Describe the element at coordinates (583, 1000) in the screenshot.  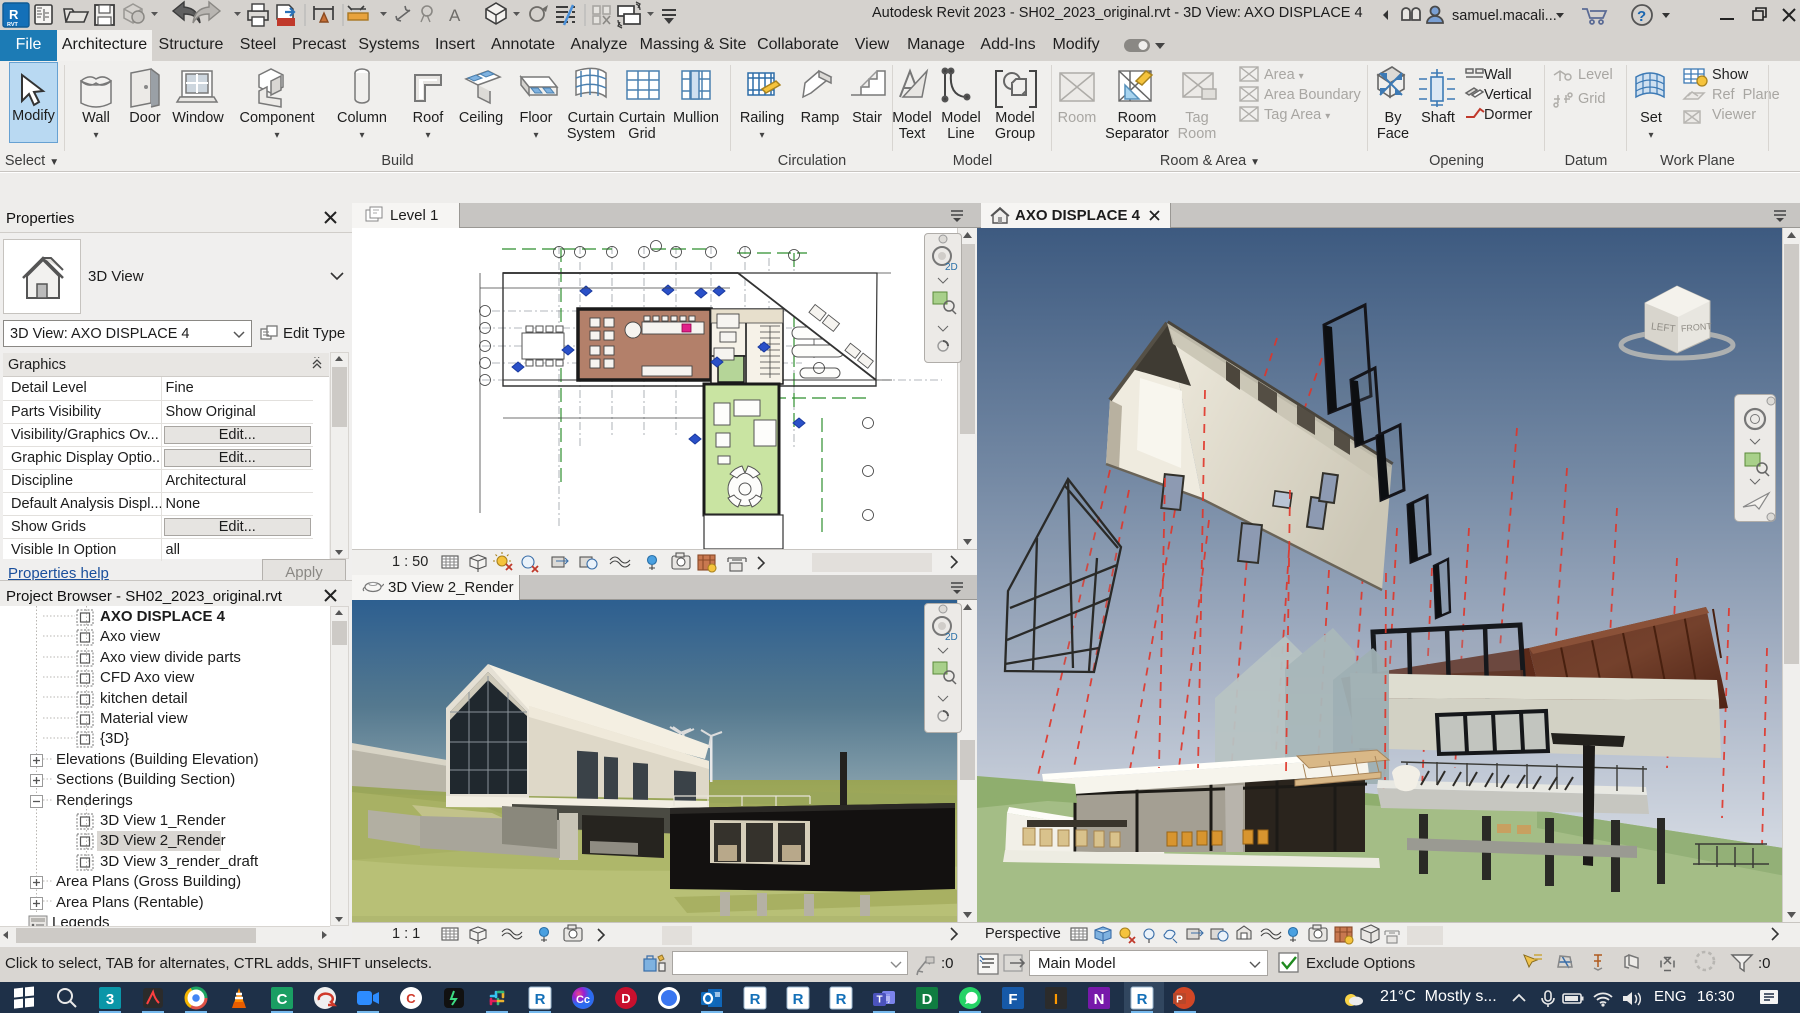
I see `svg-text: Cc` at that location.